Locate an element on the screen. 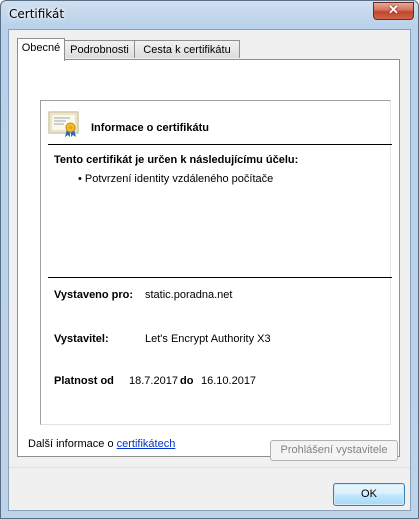 The image size is (419, 519). tab-general: Obecné is located at coordinates (41, 49).